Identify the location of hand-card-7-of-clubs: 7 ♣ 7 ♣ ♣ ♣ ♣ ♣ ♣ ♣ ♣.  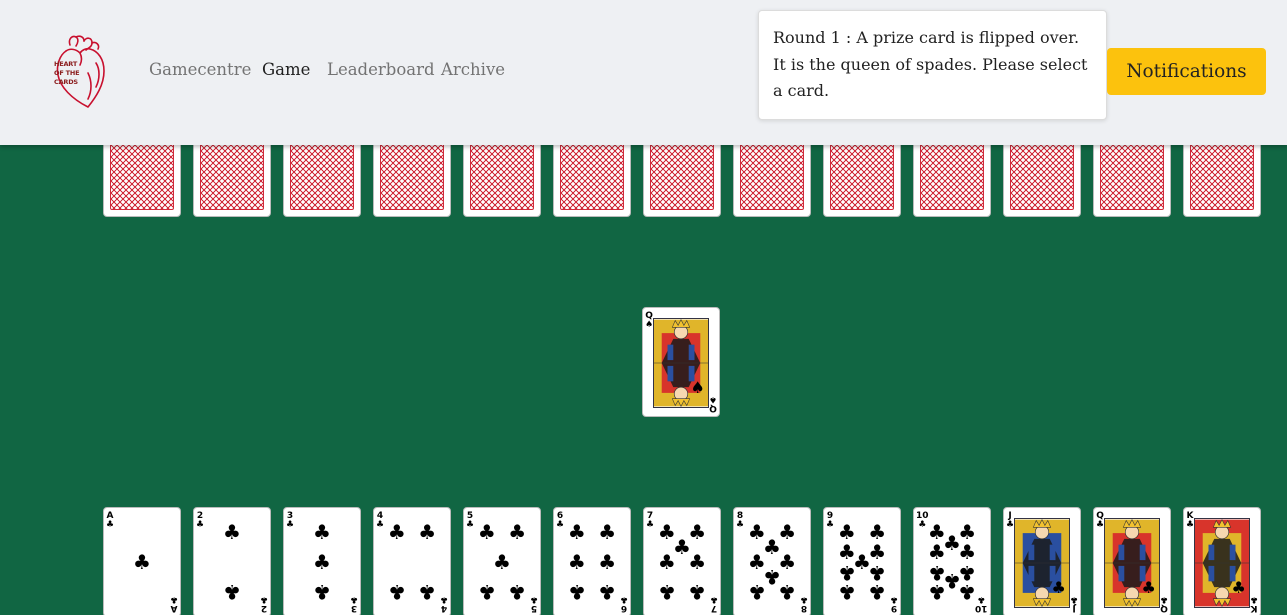
(682, 561).